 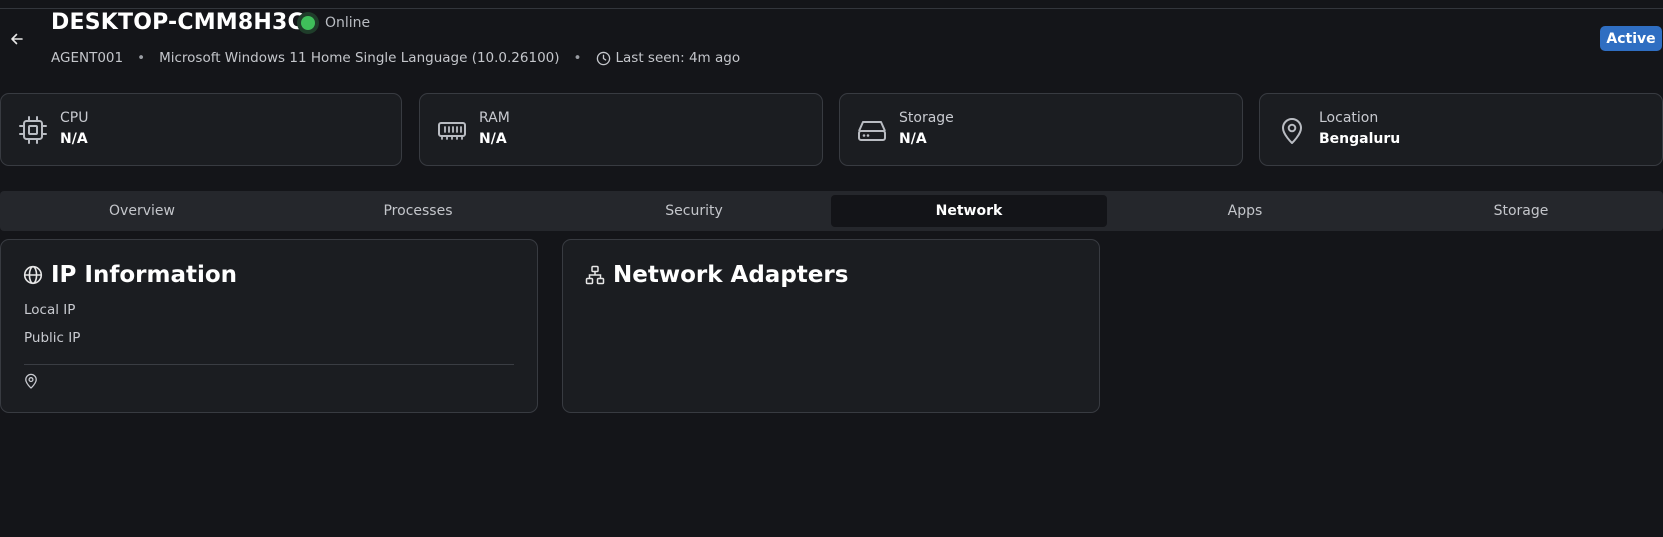 What do you see at coordinates (872, 131) in the screenshot?
I see `storage-icon` at bounding box center [872, 131].